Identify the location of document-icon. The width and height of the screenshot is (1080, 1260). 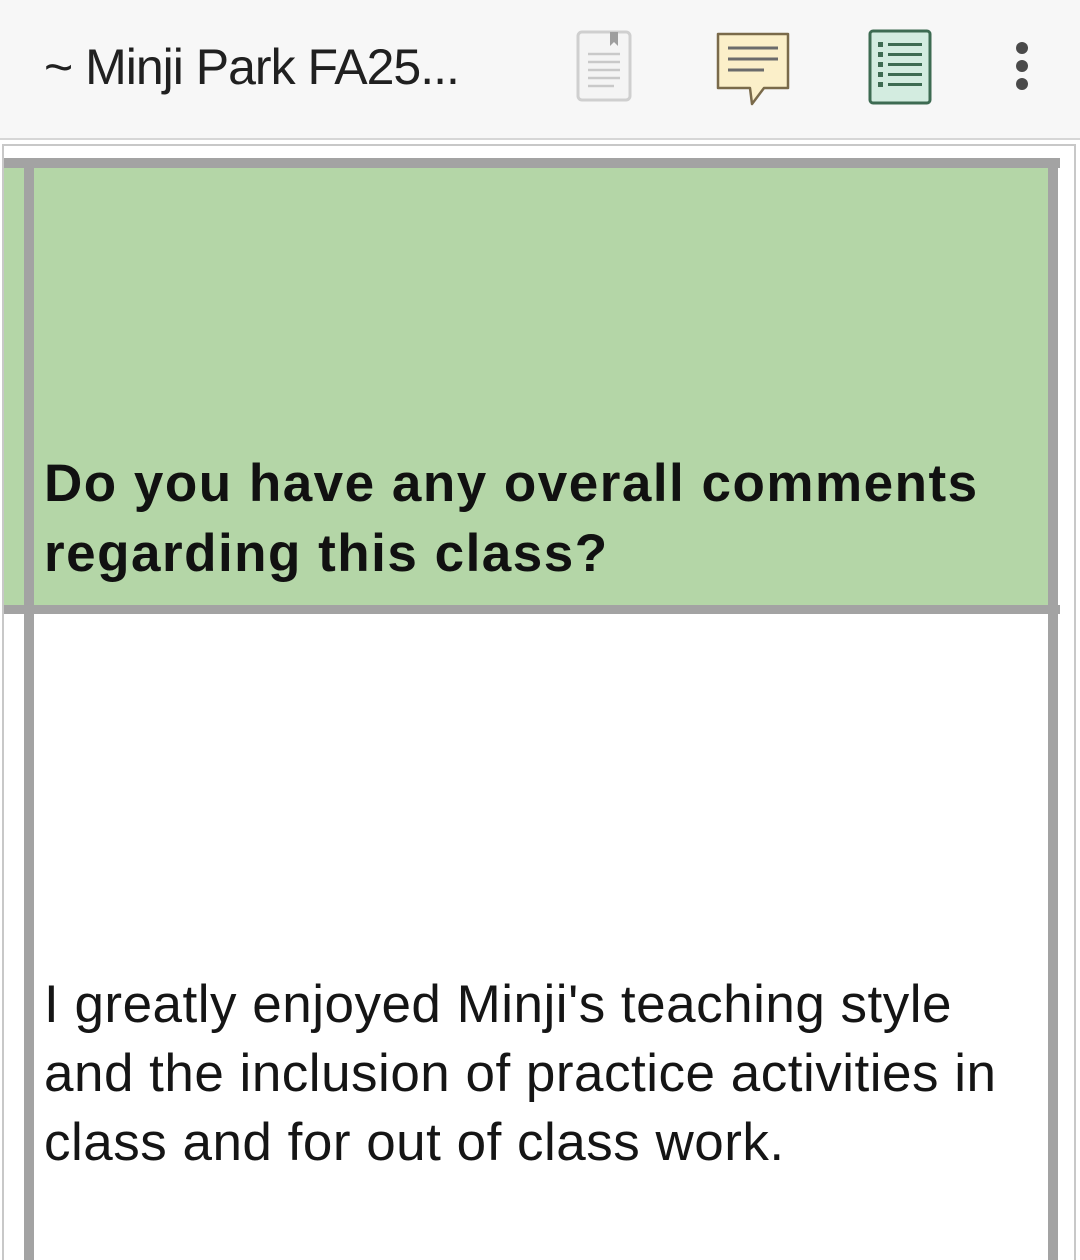
(605, 66).